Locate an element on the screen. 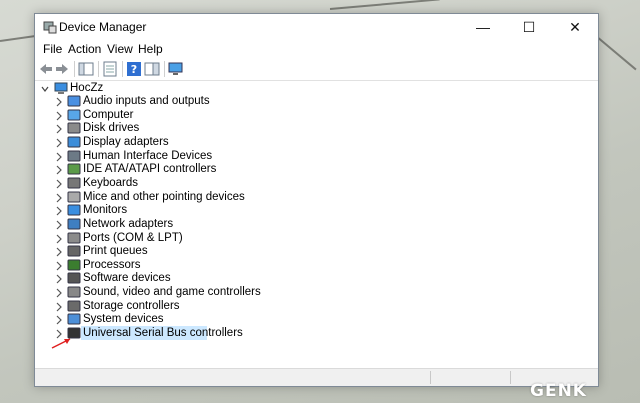 The image size is (640, 403). annotation-arrow is located at coordinates (61, 343).